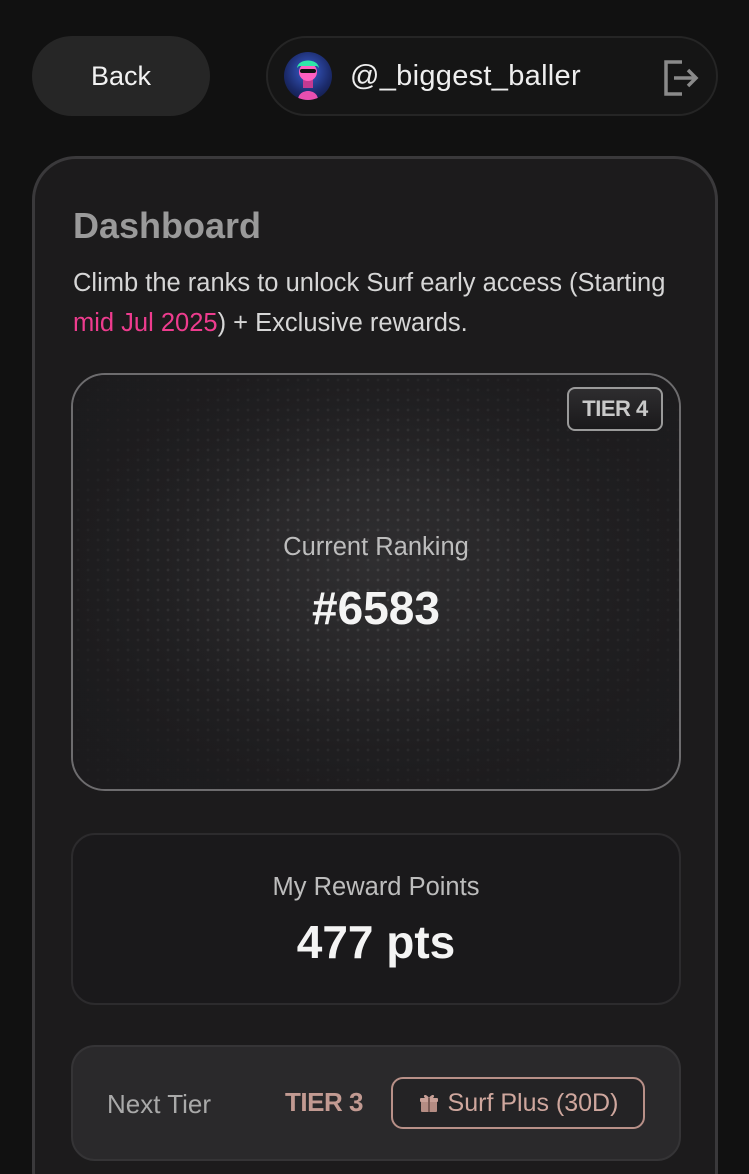 This screenshot has height=1174, width=749. Describe the element at coordinates (376, 942) in the screenshot. I see `reward-points-value: 477 pts` at that location.